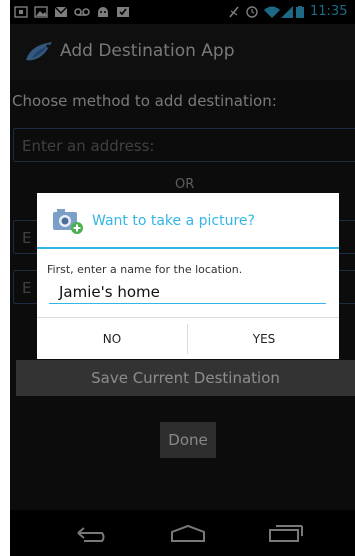 The width and height of the screenshot is (355, 556). I want to click on yes-button: YES, so click(264, 339).